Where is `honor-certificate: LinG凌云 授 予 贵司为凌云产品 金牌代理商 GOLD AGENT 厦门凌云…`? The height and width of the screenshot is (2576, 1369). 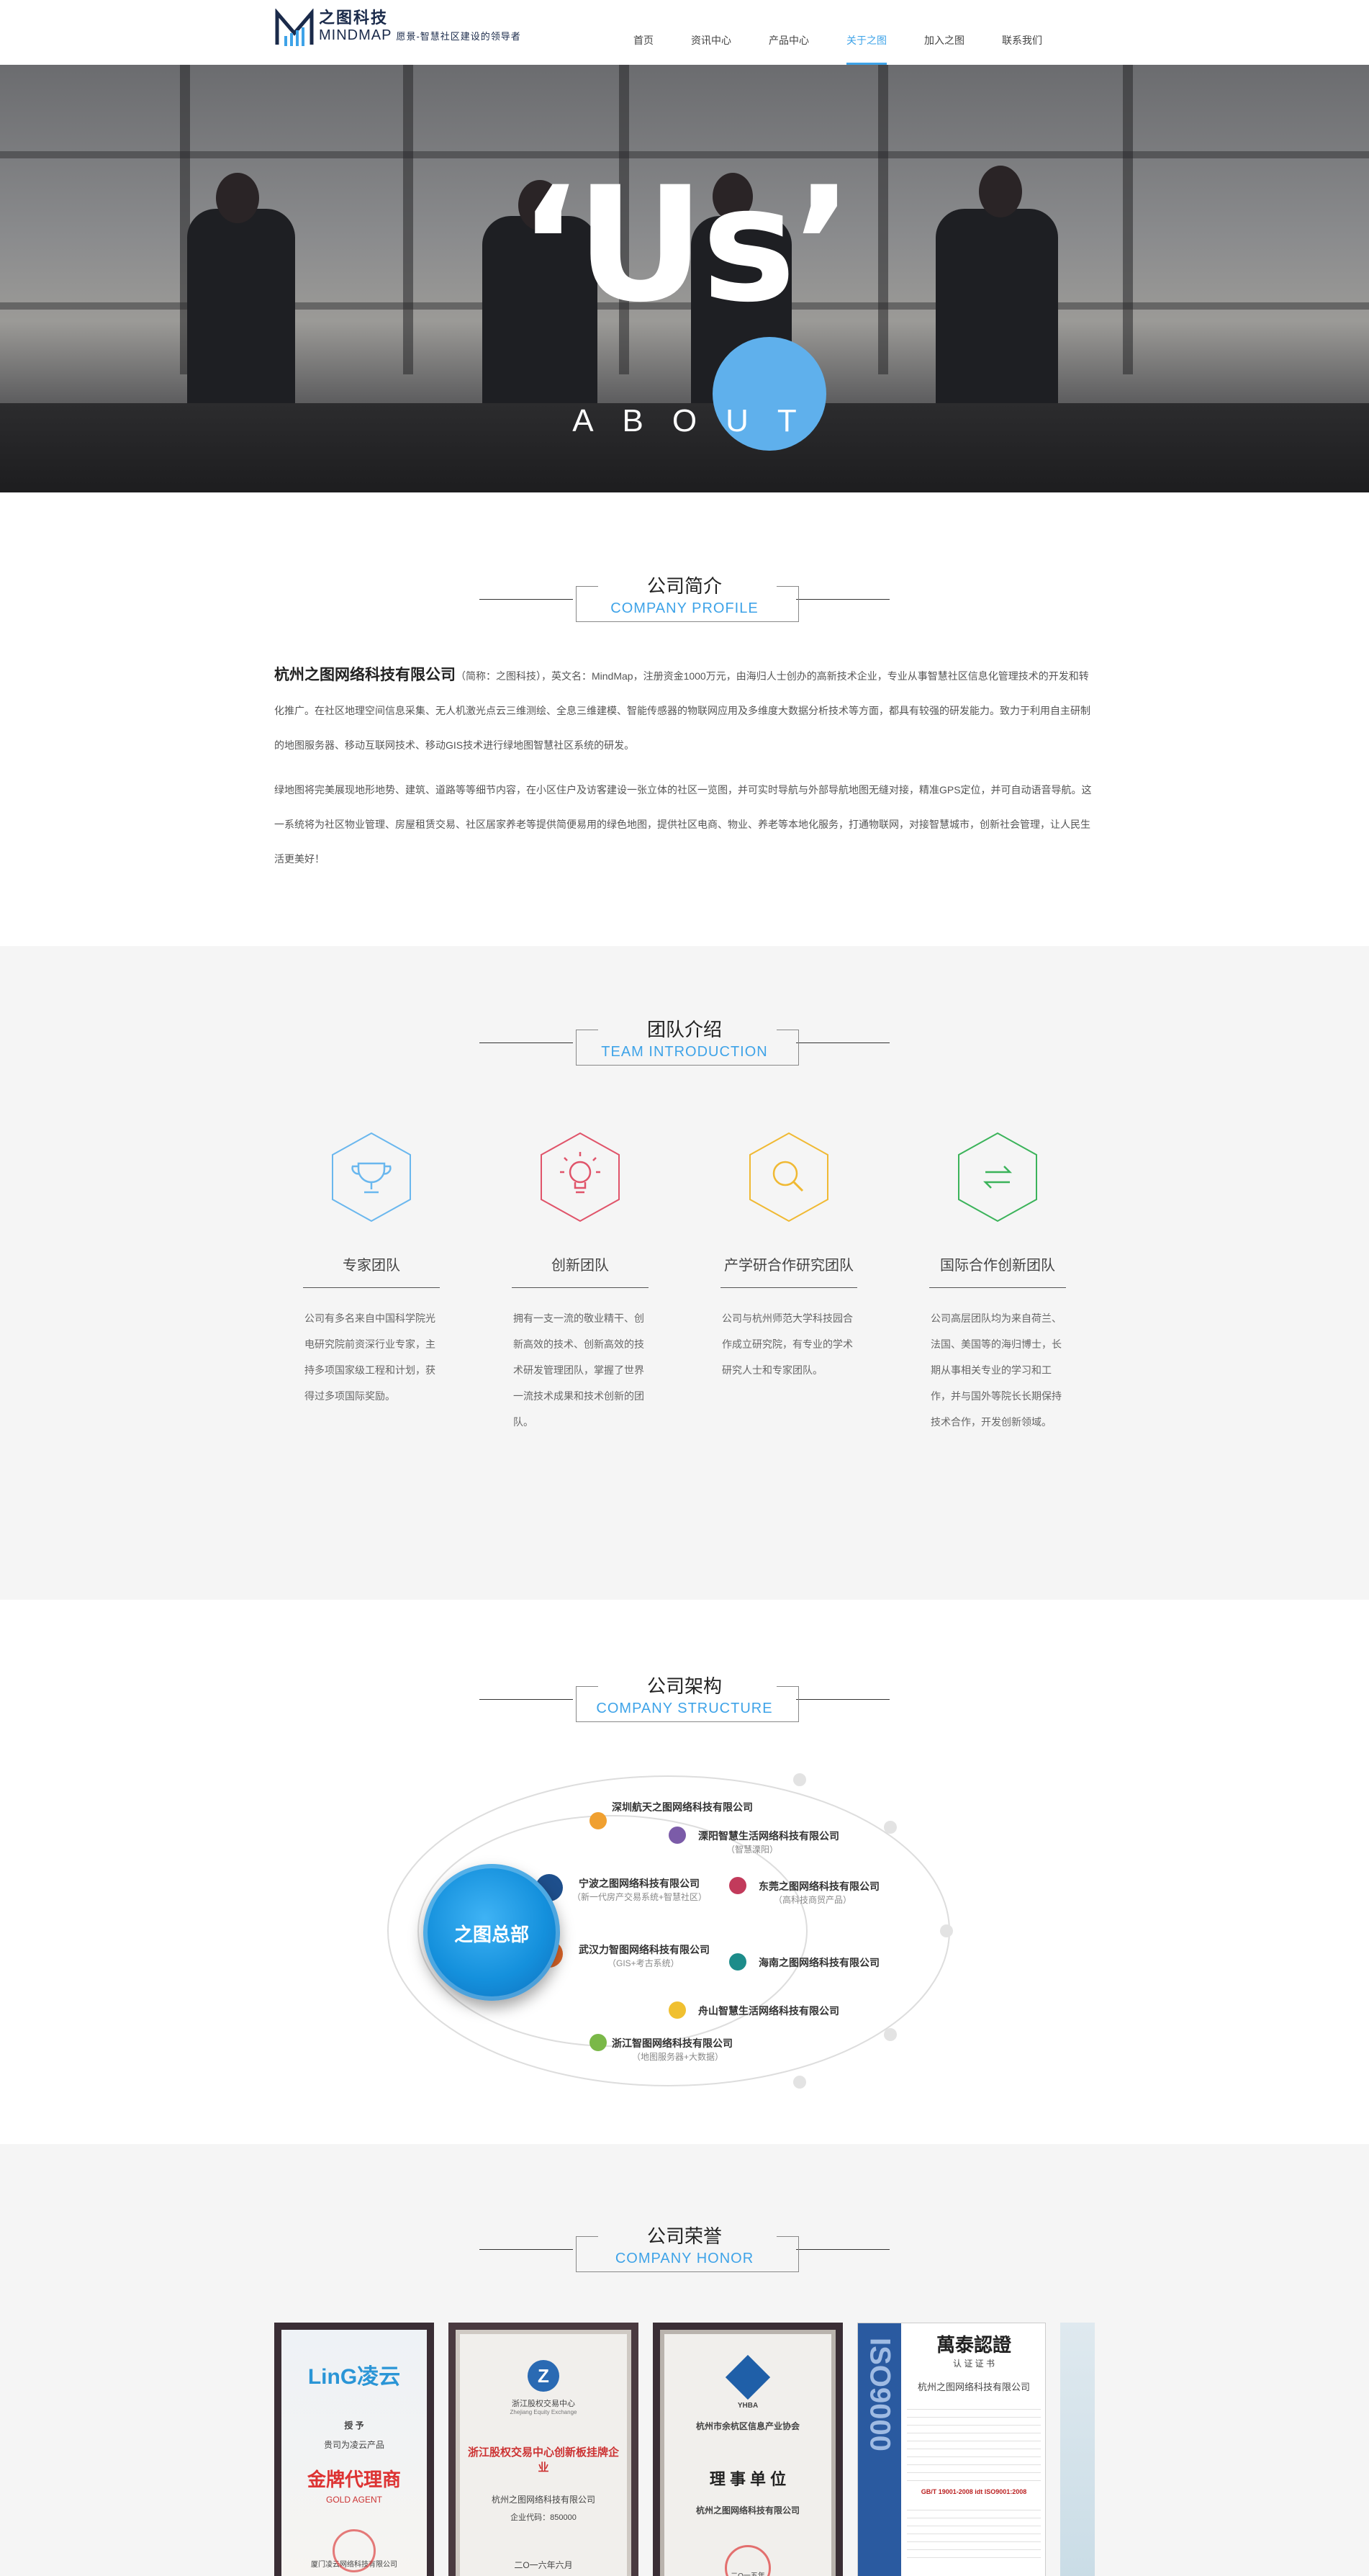
honor-certificate: LinG凌云 授 予 贵司为凌云产品 金牌代理商 GOLD AGENT 厦门凌云… is located at coordinates (354, 2449).